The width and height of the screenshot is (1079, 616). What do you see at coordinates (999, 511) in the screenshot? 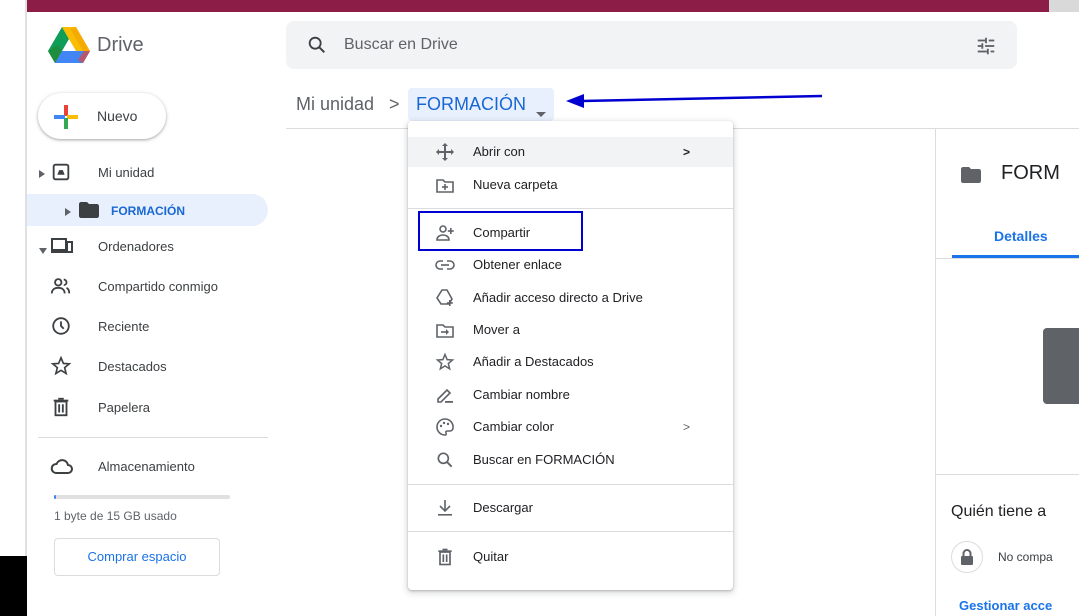
I see `access-heading: Quién tiene a` at bounding box center [999, 511].